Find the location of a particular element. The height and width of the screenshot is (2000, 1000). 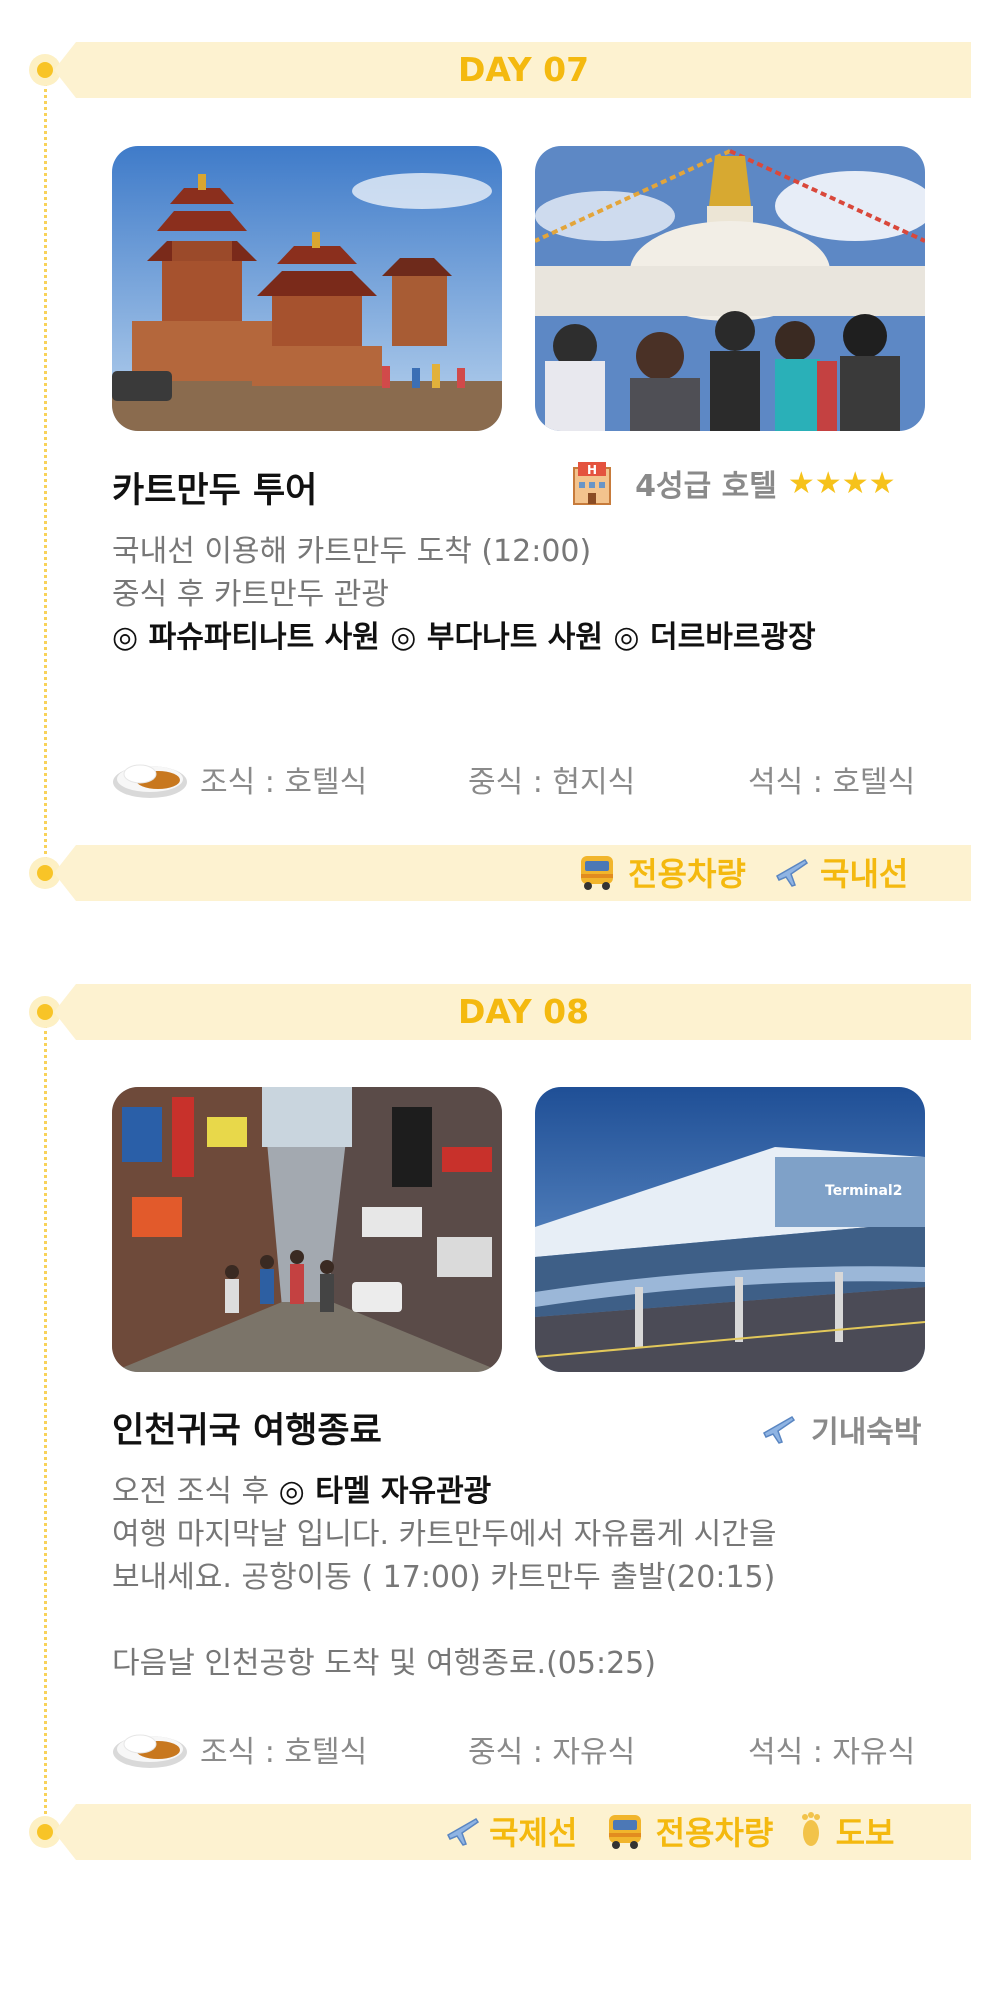

photo-incheon-terminal: Terminal2 is located at coordinates (730, 1229).